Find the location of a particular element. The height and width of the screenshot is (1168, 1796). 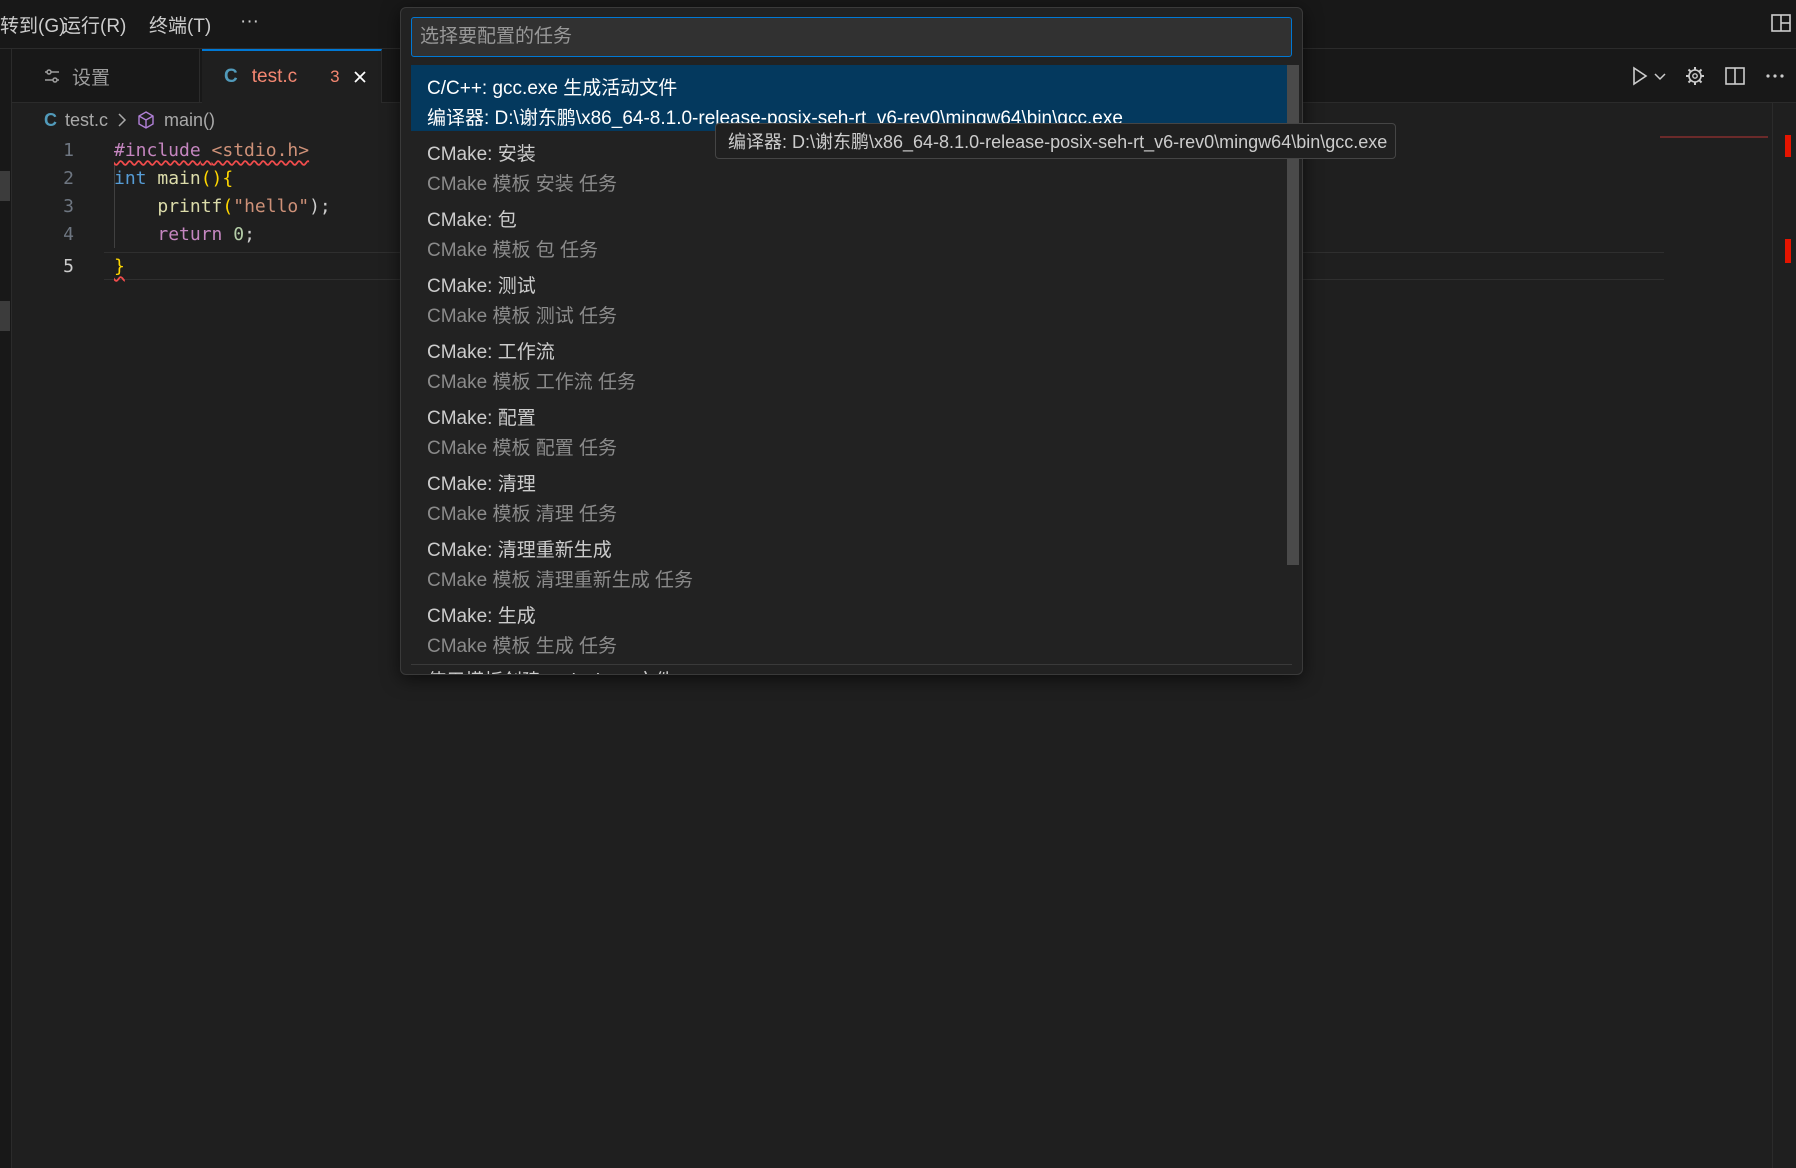

symbol-method-icon is located at coordinates (146, 120).